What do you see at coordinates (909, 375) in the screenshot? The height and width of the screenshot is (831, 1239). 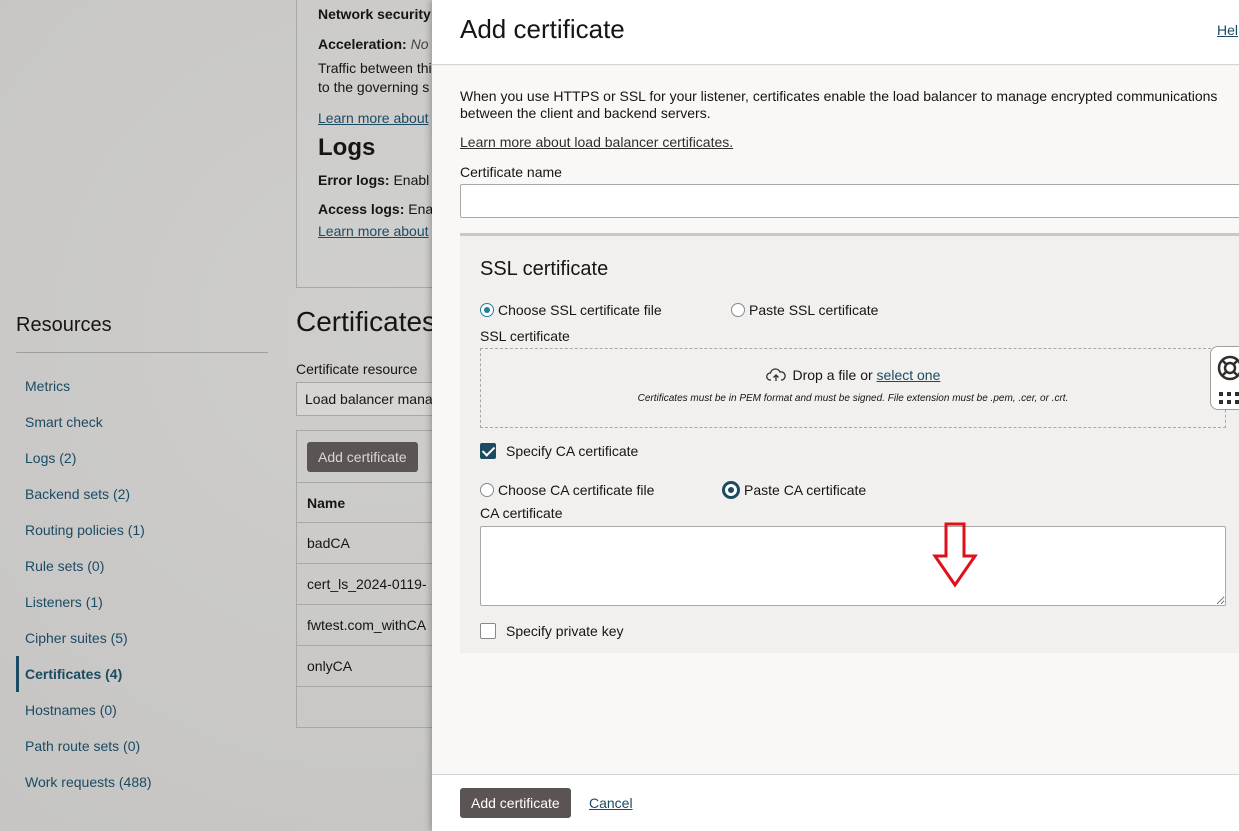 I see `select-file-link: select one` at bounding box center [909, 375].